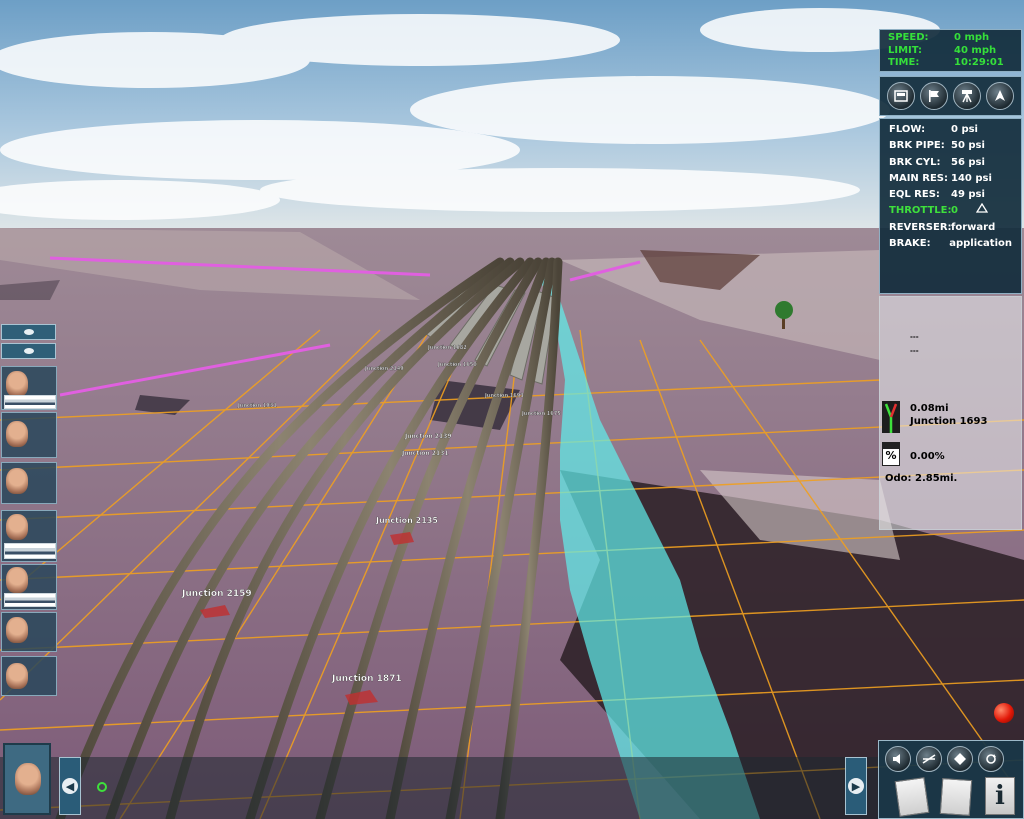  Describe the element at coordinates (439, 788) in the screenshot. I see `bottom-toolbar` at that location.